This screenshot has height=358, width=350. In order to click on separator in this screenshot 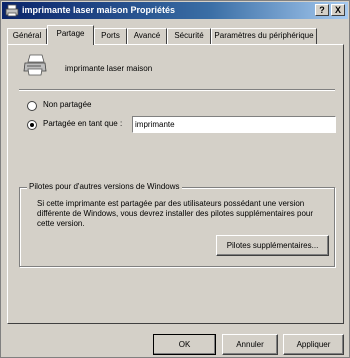, I will do `click(177, 90)`.